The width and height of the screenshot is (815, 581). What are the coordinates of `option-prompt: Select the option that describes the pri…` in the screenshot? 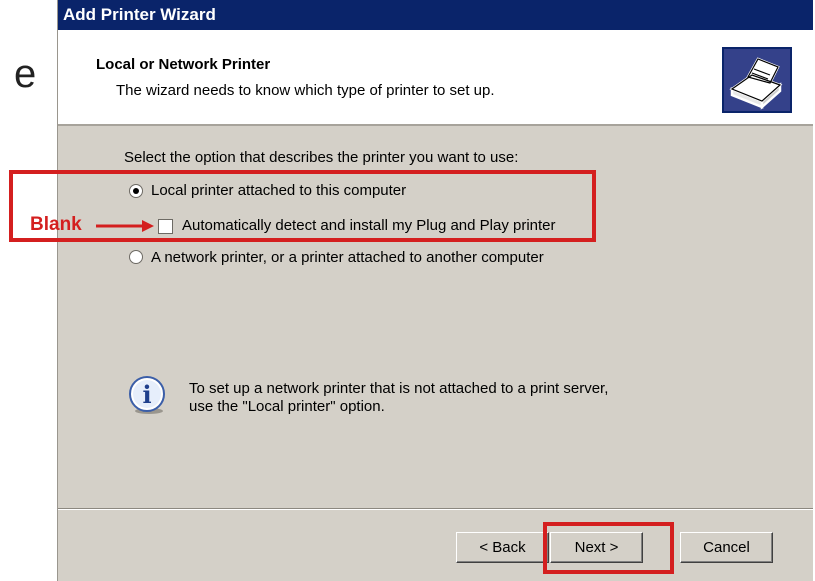 It's located at (321, 157).